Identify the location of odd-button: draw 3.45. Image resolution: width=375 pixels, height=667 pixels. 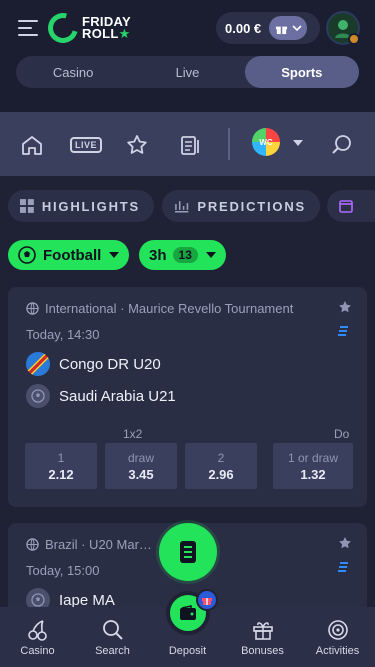
(141, 466).